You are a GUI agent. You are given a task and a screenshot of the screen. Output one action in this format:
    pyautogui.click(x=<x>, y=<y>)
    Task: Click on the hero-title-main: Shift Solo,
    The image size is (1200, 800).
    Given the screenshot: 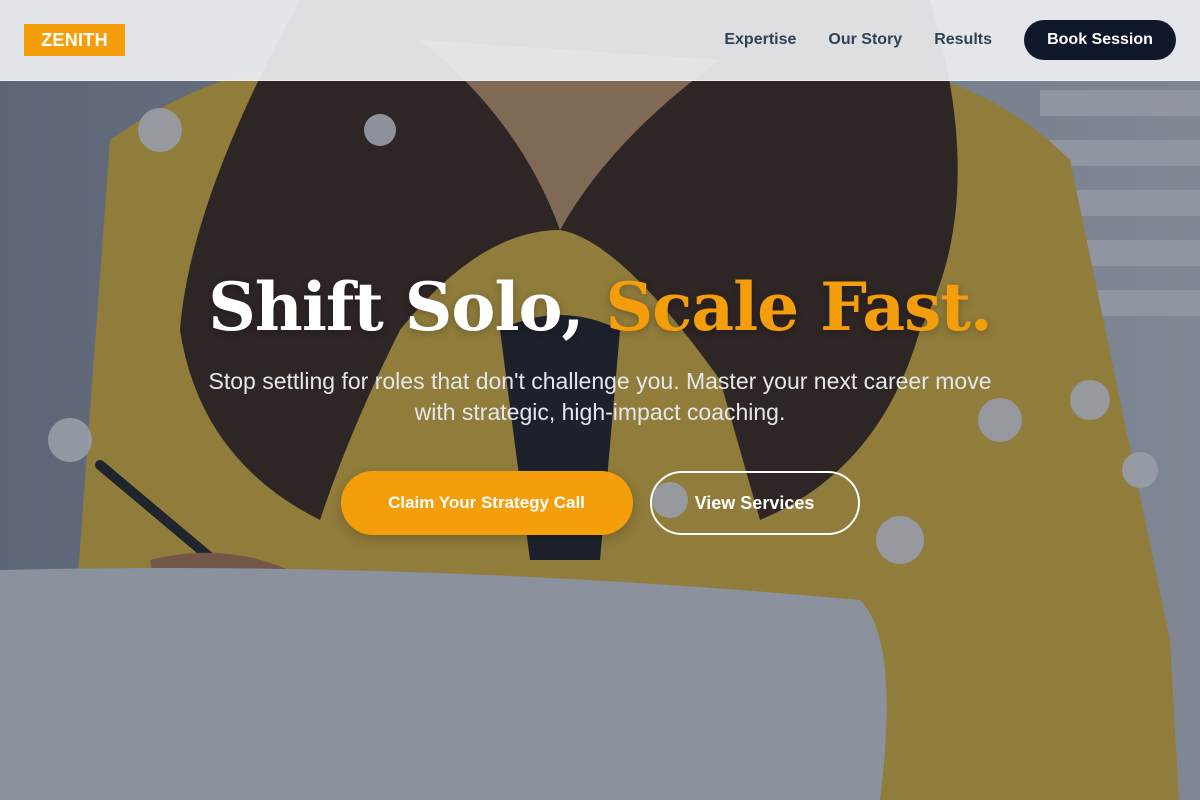 What is the action you would take?
    pyautogui.click(x=407, y=307)
    